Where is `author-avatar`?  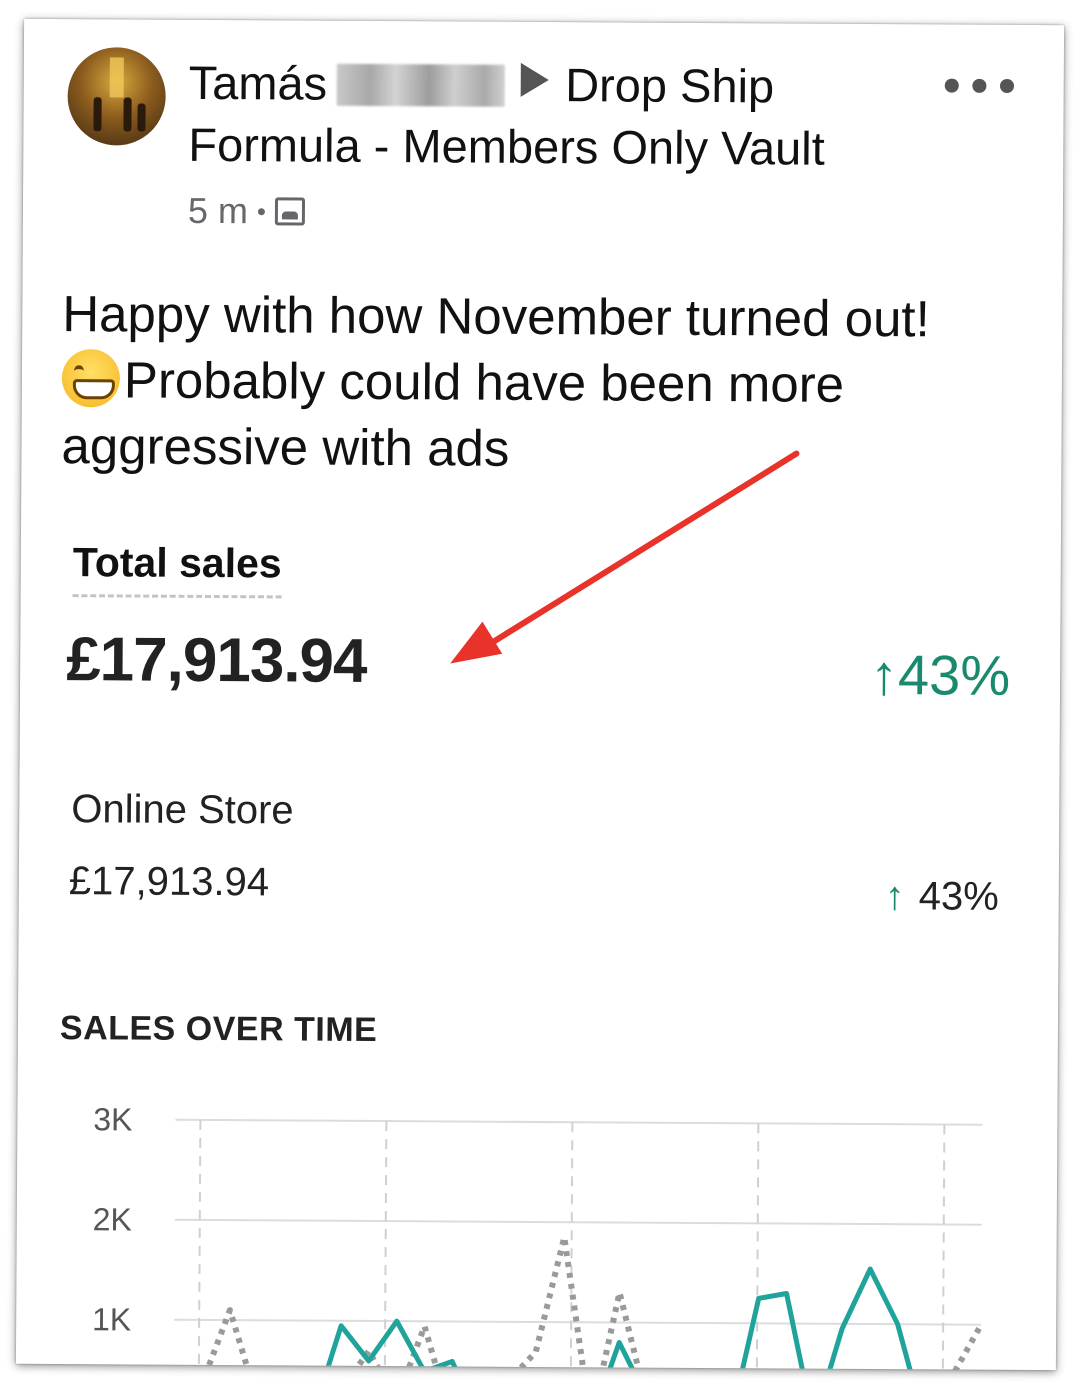 author-avatar is located at coordinates (116, 96).